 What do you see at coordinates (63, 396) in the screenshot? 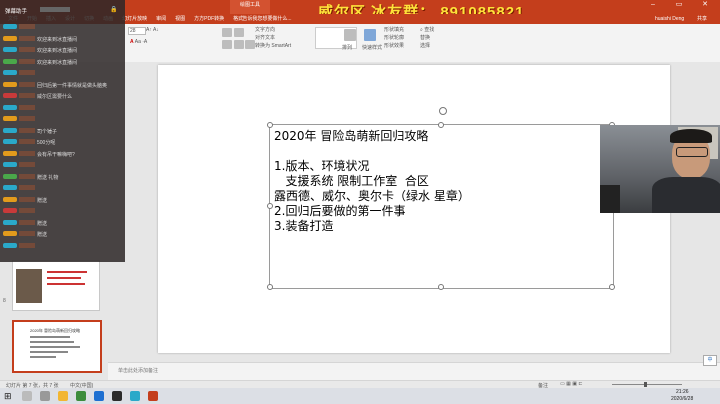
I see `explorer-icon` at bounding box center [63, 396].